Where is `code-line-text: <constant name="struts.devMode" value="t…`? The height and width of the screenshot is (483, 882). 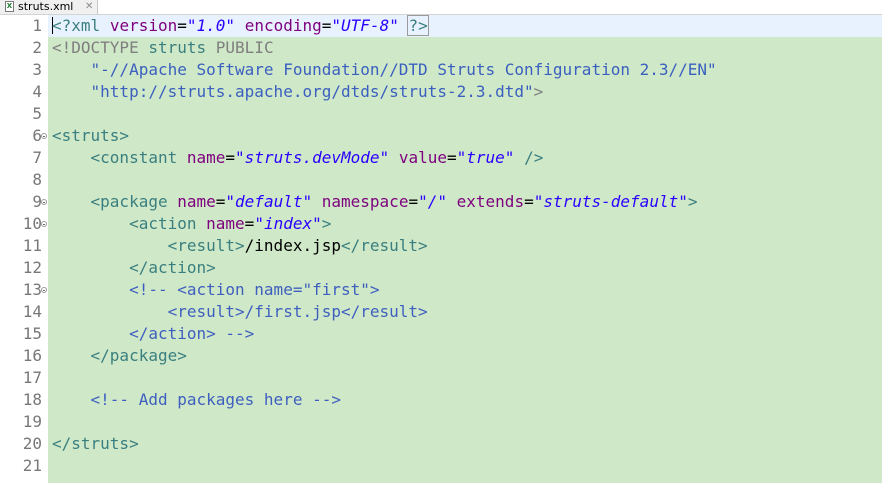 code-line-text: <constant name="struts.devMode" value="t… is located at coordinates (298, 158).